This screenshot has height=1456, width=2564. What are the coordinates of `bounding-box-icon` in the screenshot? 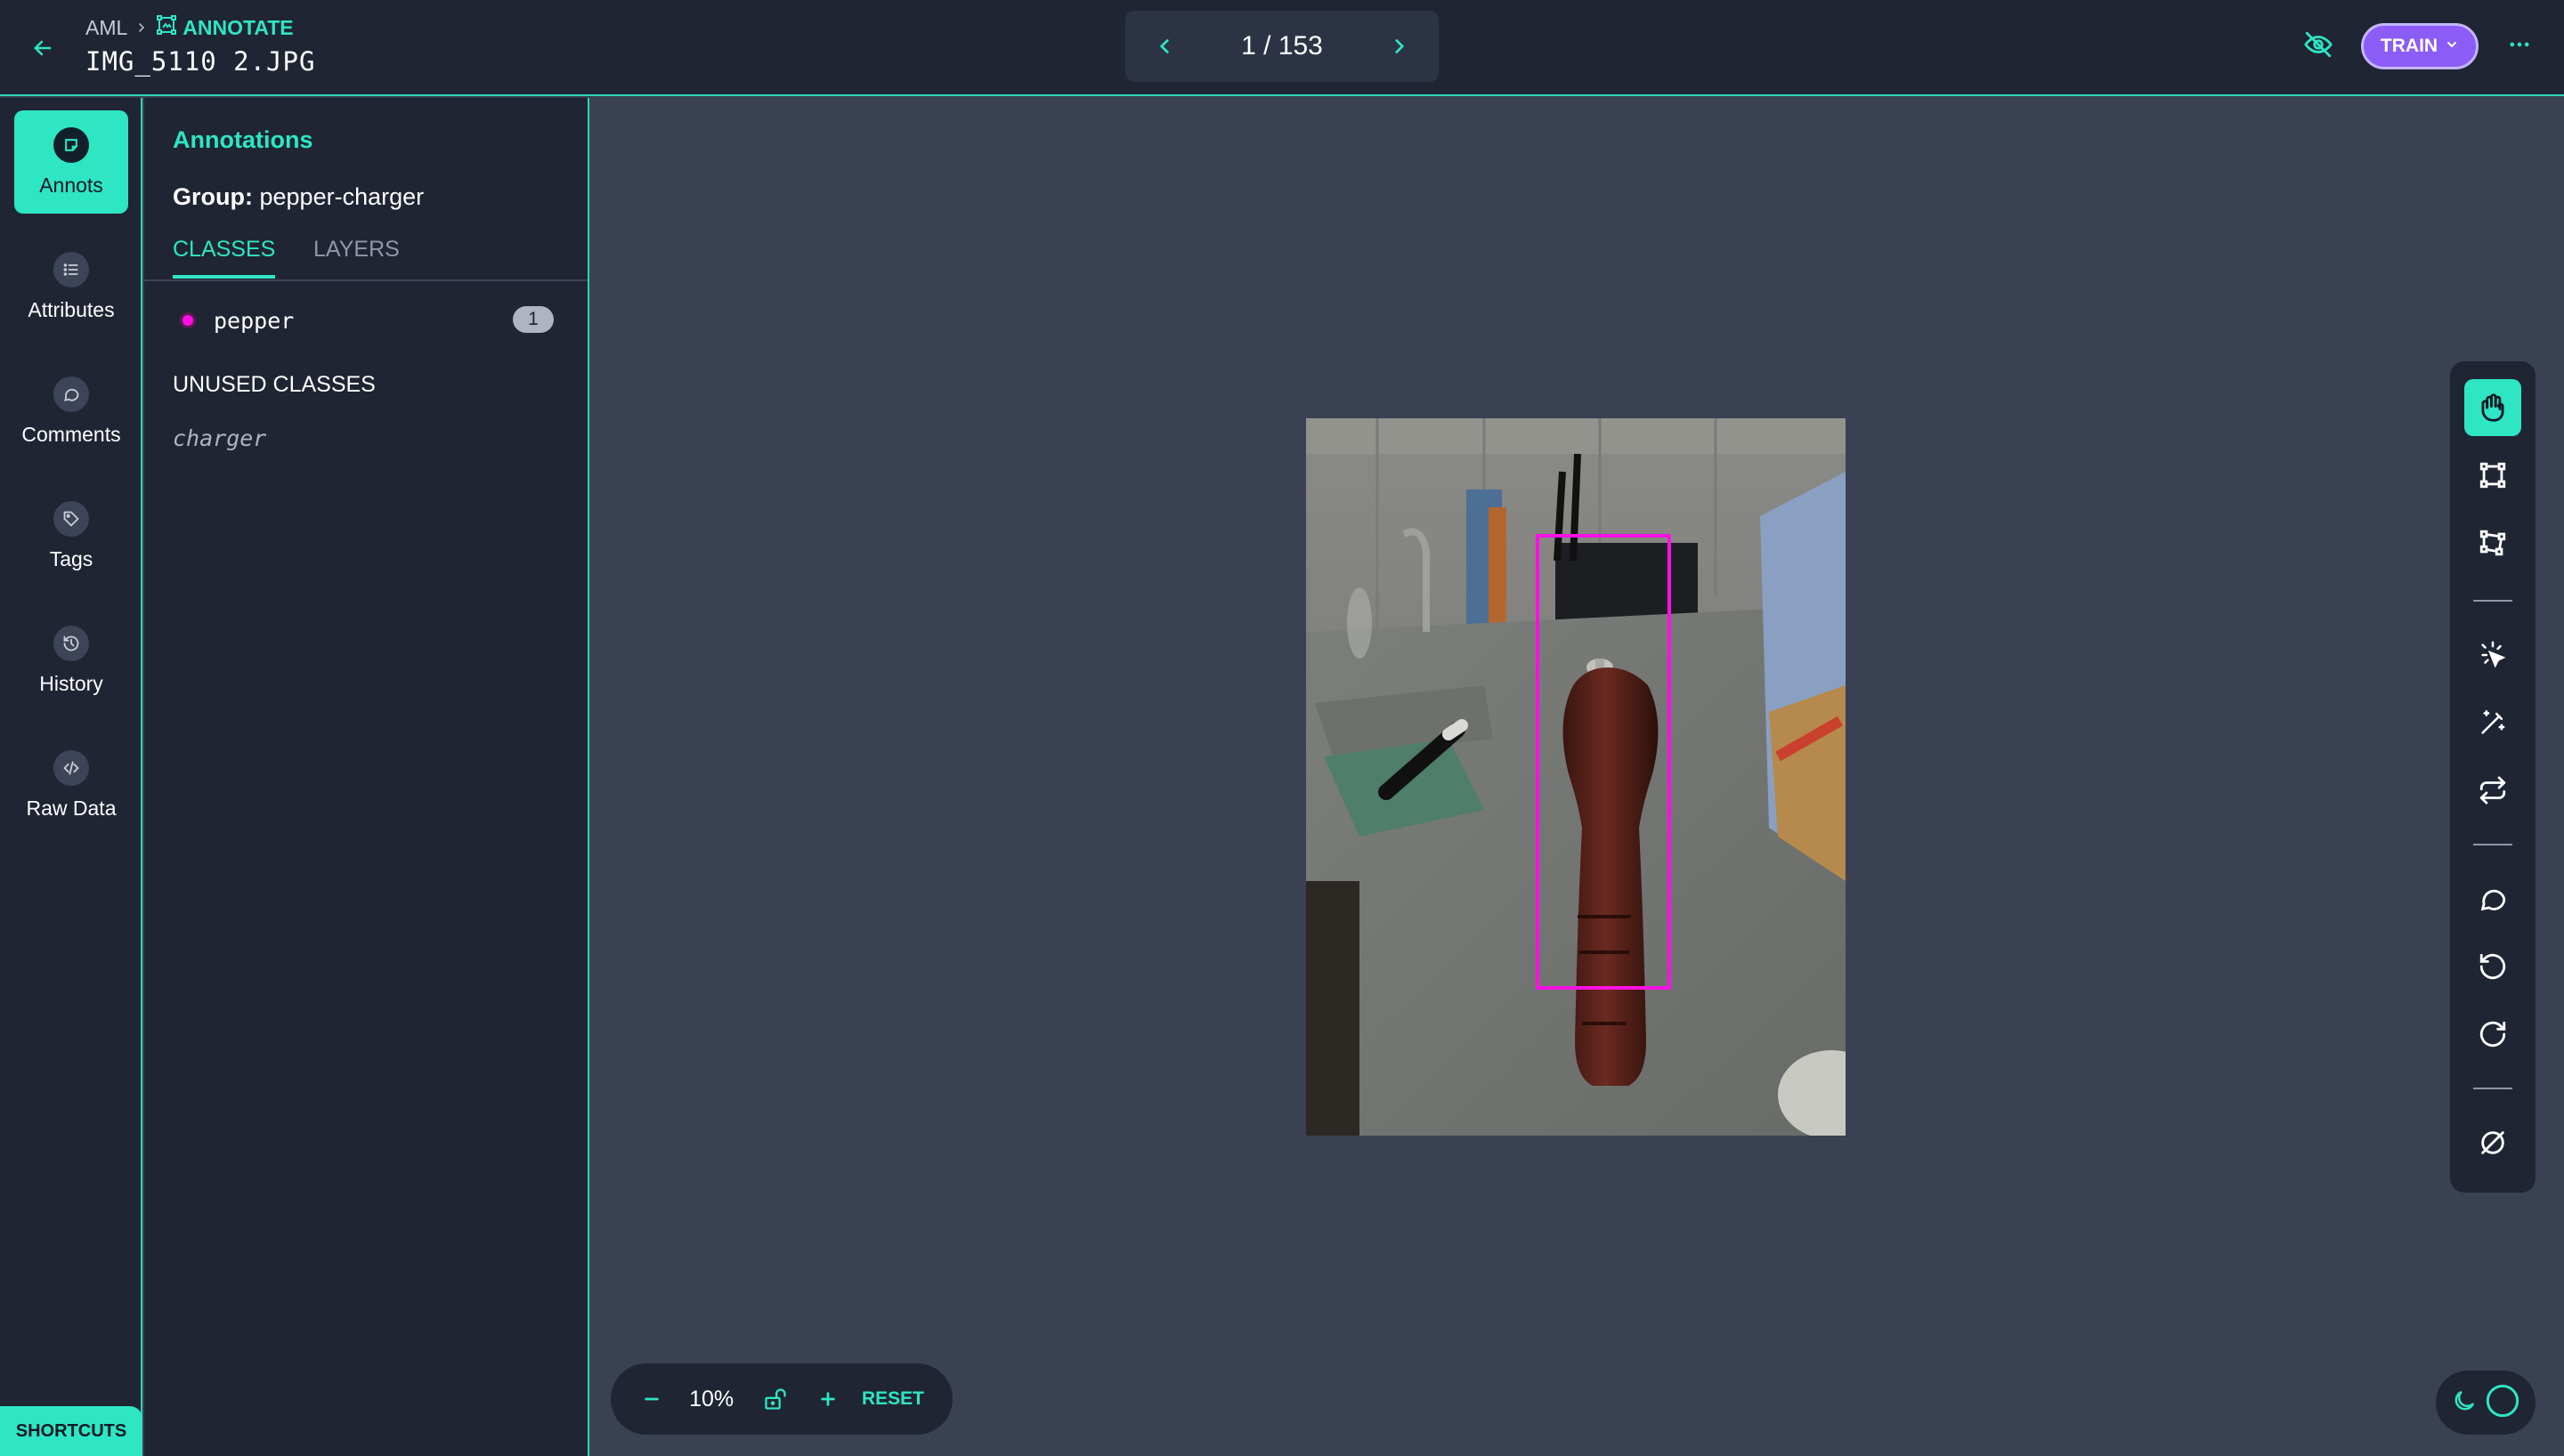 It's located at (2492, 475).